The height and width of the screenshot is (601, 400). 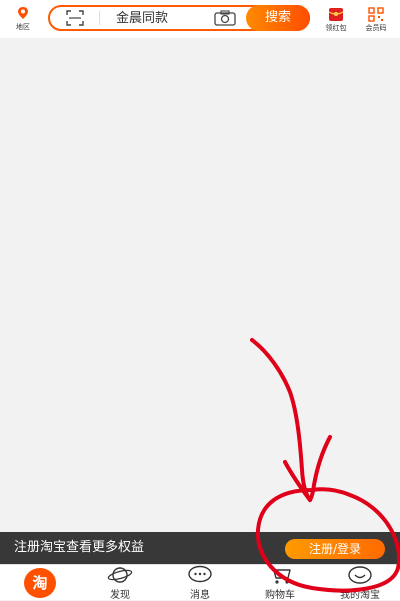 I want to click on search-separator, so click(x=99, y=18).